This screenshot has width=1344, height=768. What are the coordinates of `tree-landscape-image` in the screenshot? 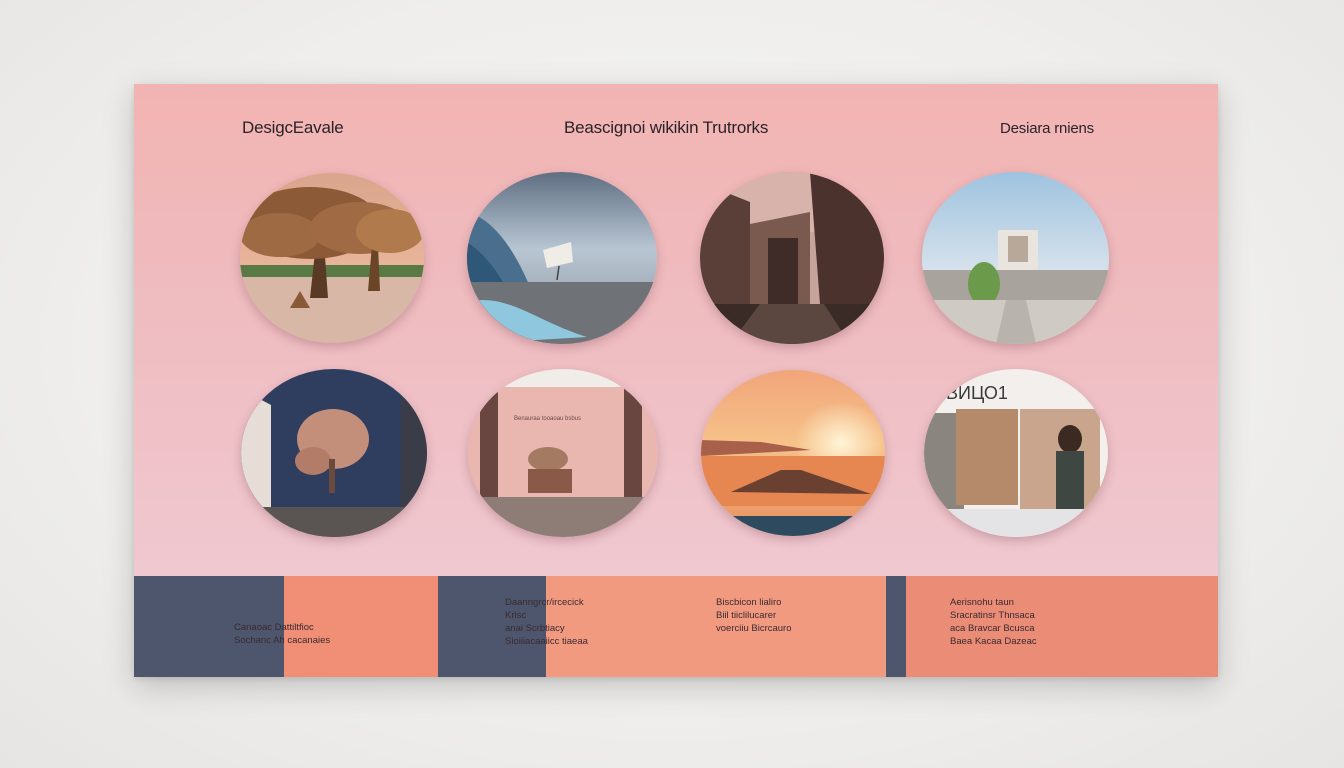 It's located at (332, 258).